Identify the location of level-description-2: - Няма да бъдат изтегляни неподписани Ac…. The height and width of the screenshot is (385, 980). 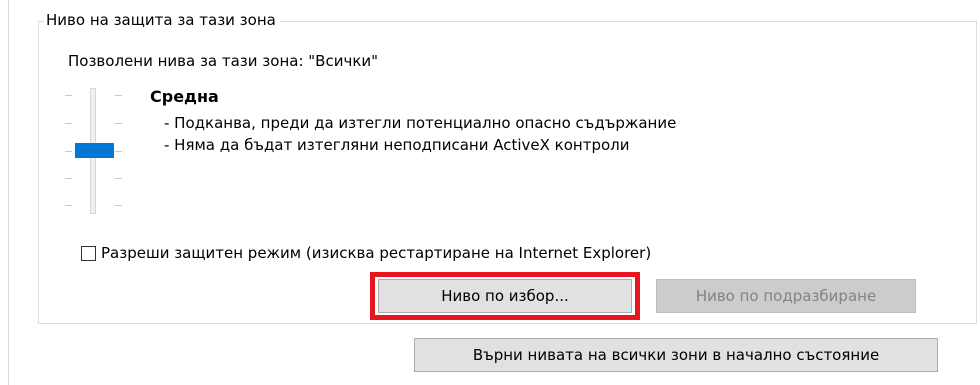
(397, 145).